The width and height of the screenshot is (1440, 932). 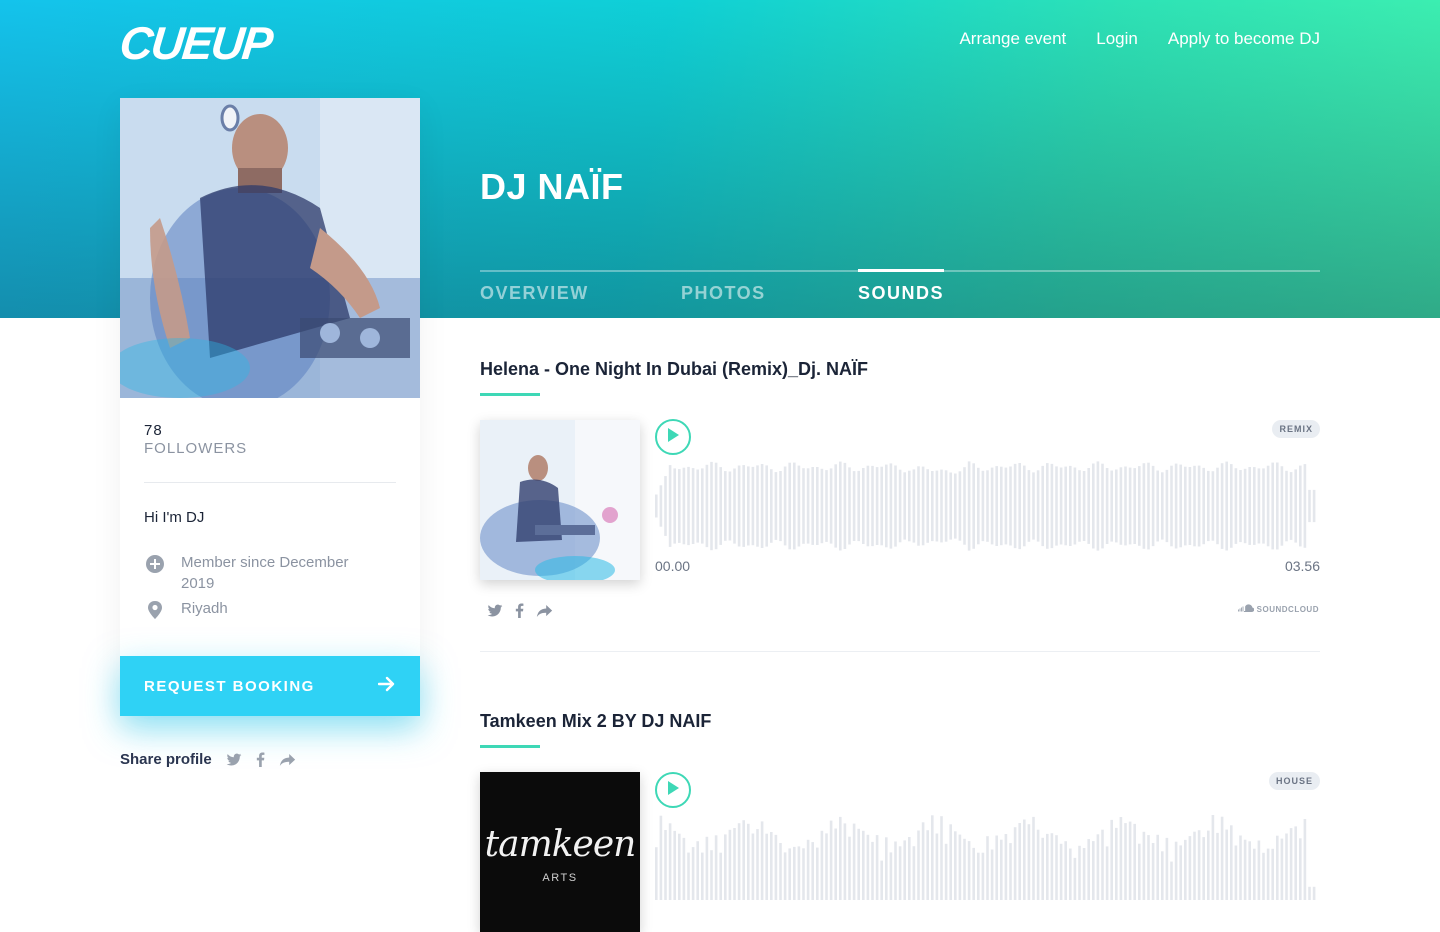 What do you see at coordinates (534, 293) in the screenshot?
I see `tab-overview: OVERVIEW` at bounding box center [534, 293].